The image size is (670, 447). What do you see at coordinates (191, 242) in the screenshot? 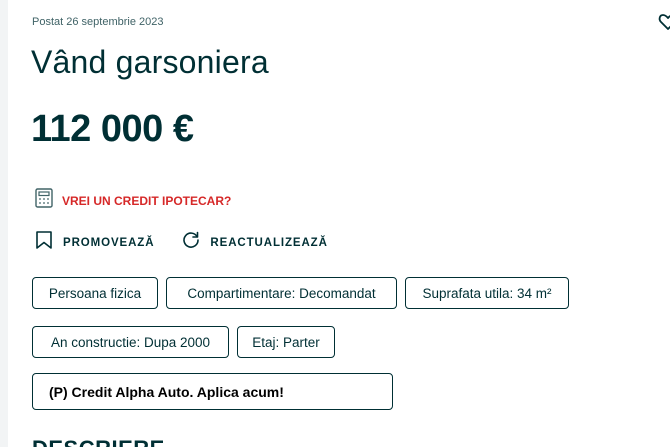
I see `refresh-icon` at bounding box center [191, 242].